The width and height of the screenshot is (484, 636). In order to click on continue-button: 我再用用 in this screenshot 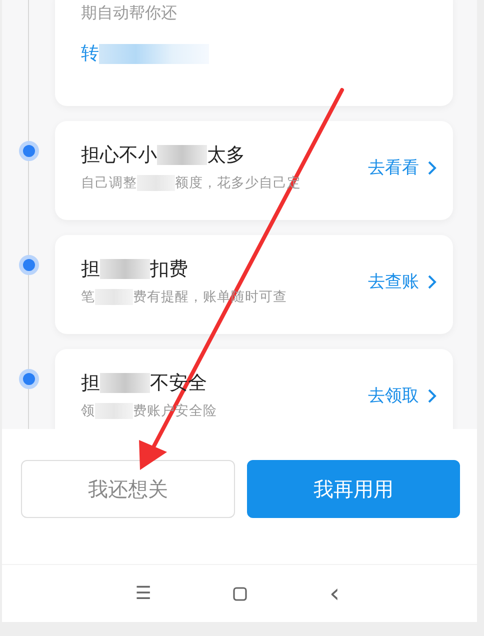, I will do `click(353, 489)`.